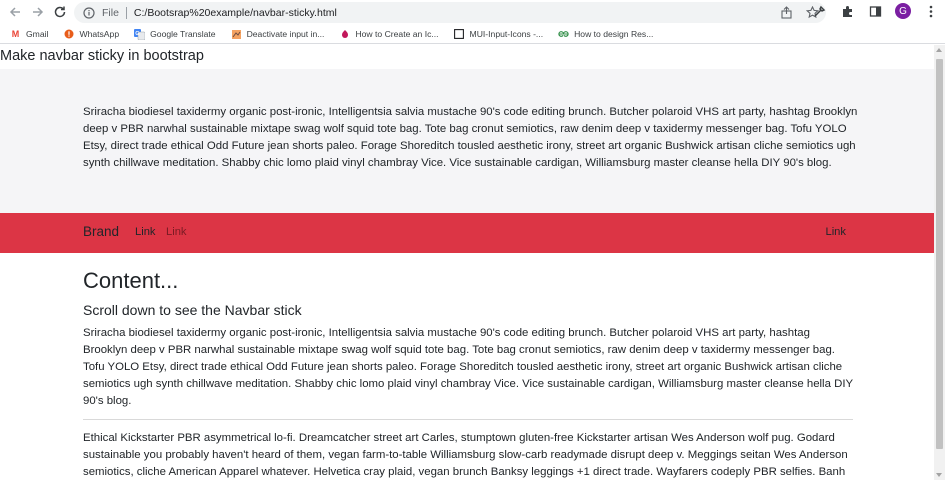 The image size is (945, 480). I want to click on svg-text: G, so click(137, 34).